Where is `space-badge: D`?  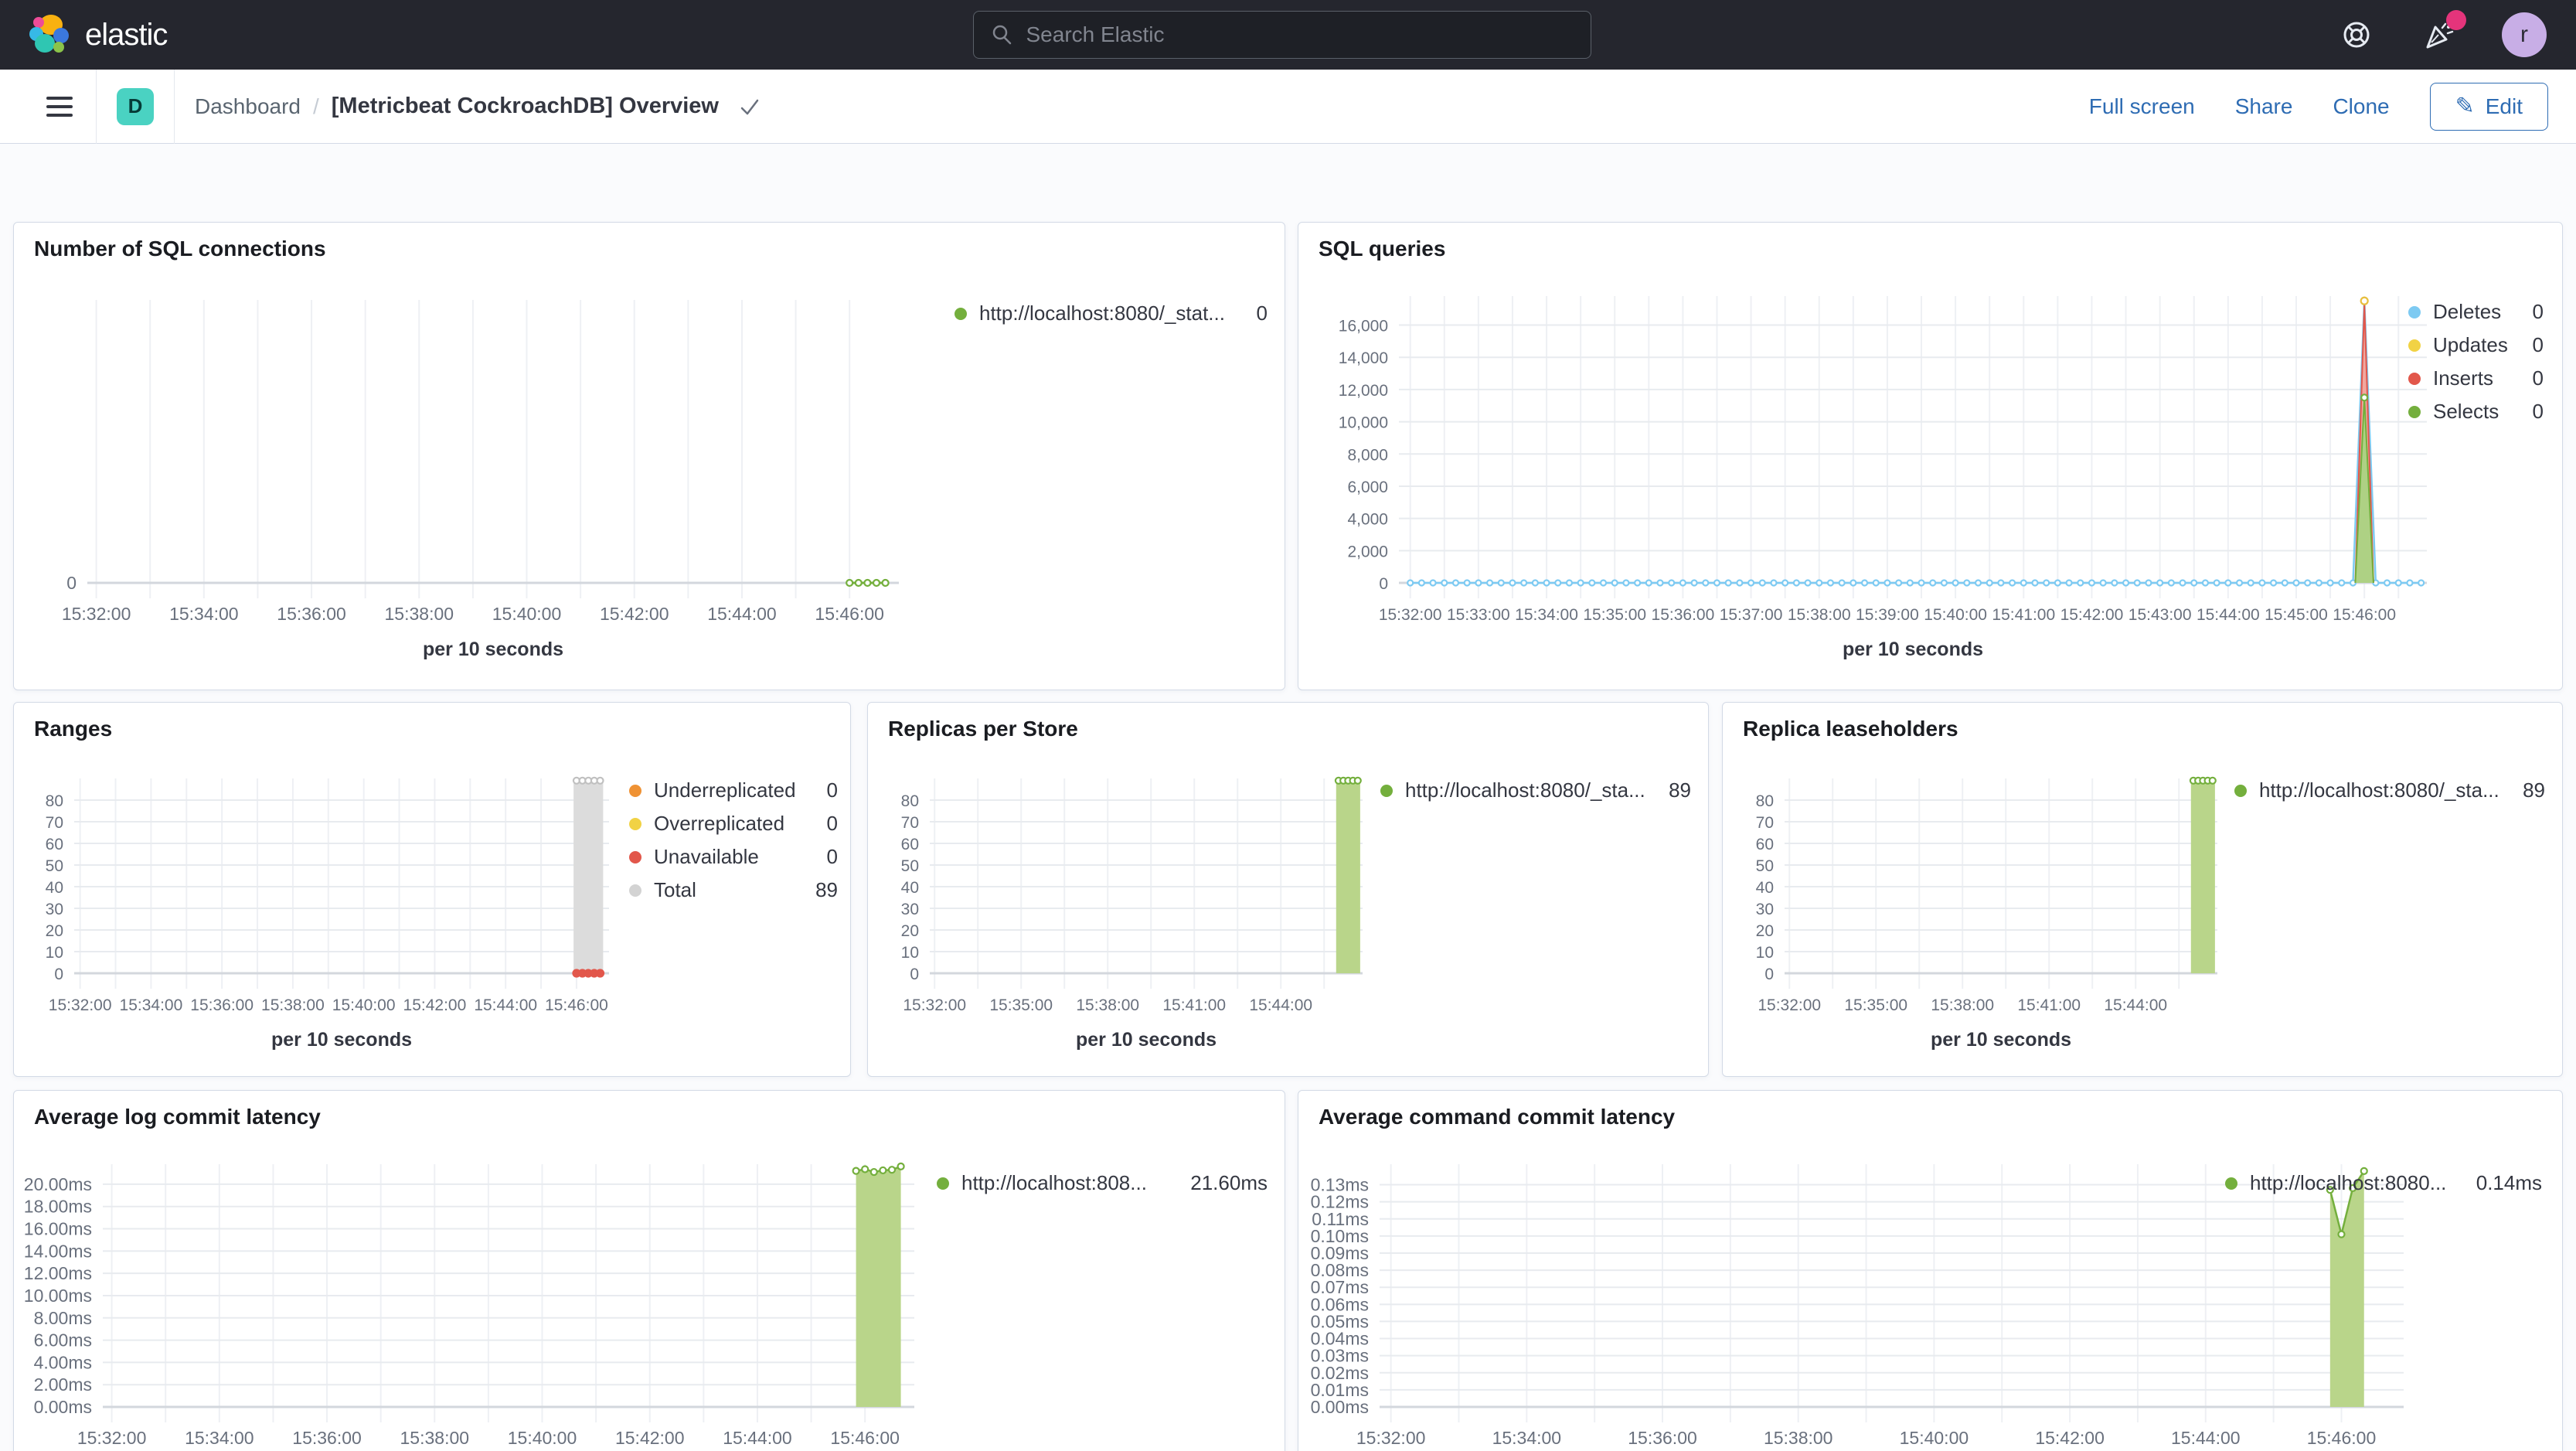 space-badge: D is located at coordinates (135, 106).